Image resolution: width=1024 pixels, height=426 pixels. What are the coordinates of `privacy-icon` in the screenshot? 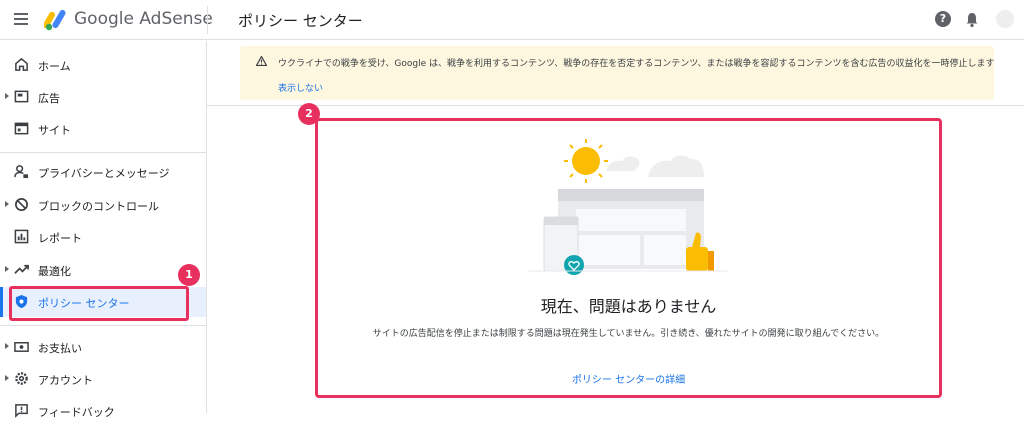 It's located at (21, 172).